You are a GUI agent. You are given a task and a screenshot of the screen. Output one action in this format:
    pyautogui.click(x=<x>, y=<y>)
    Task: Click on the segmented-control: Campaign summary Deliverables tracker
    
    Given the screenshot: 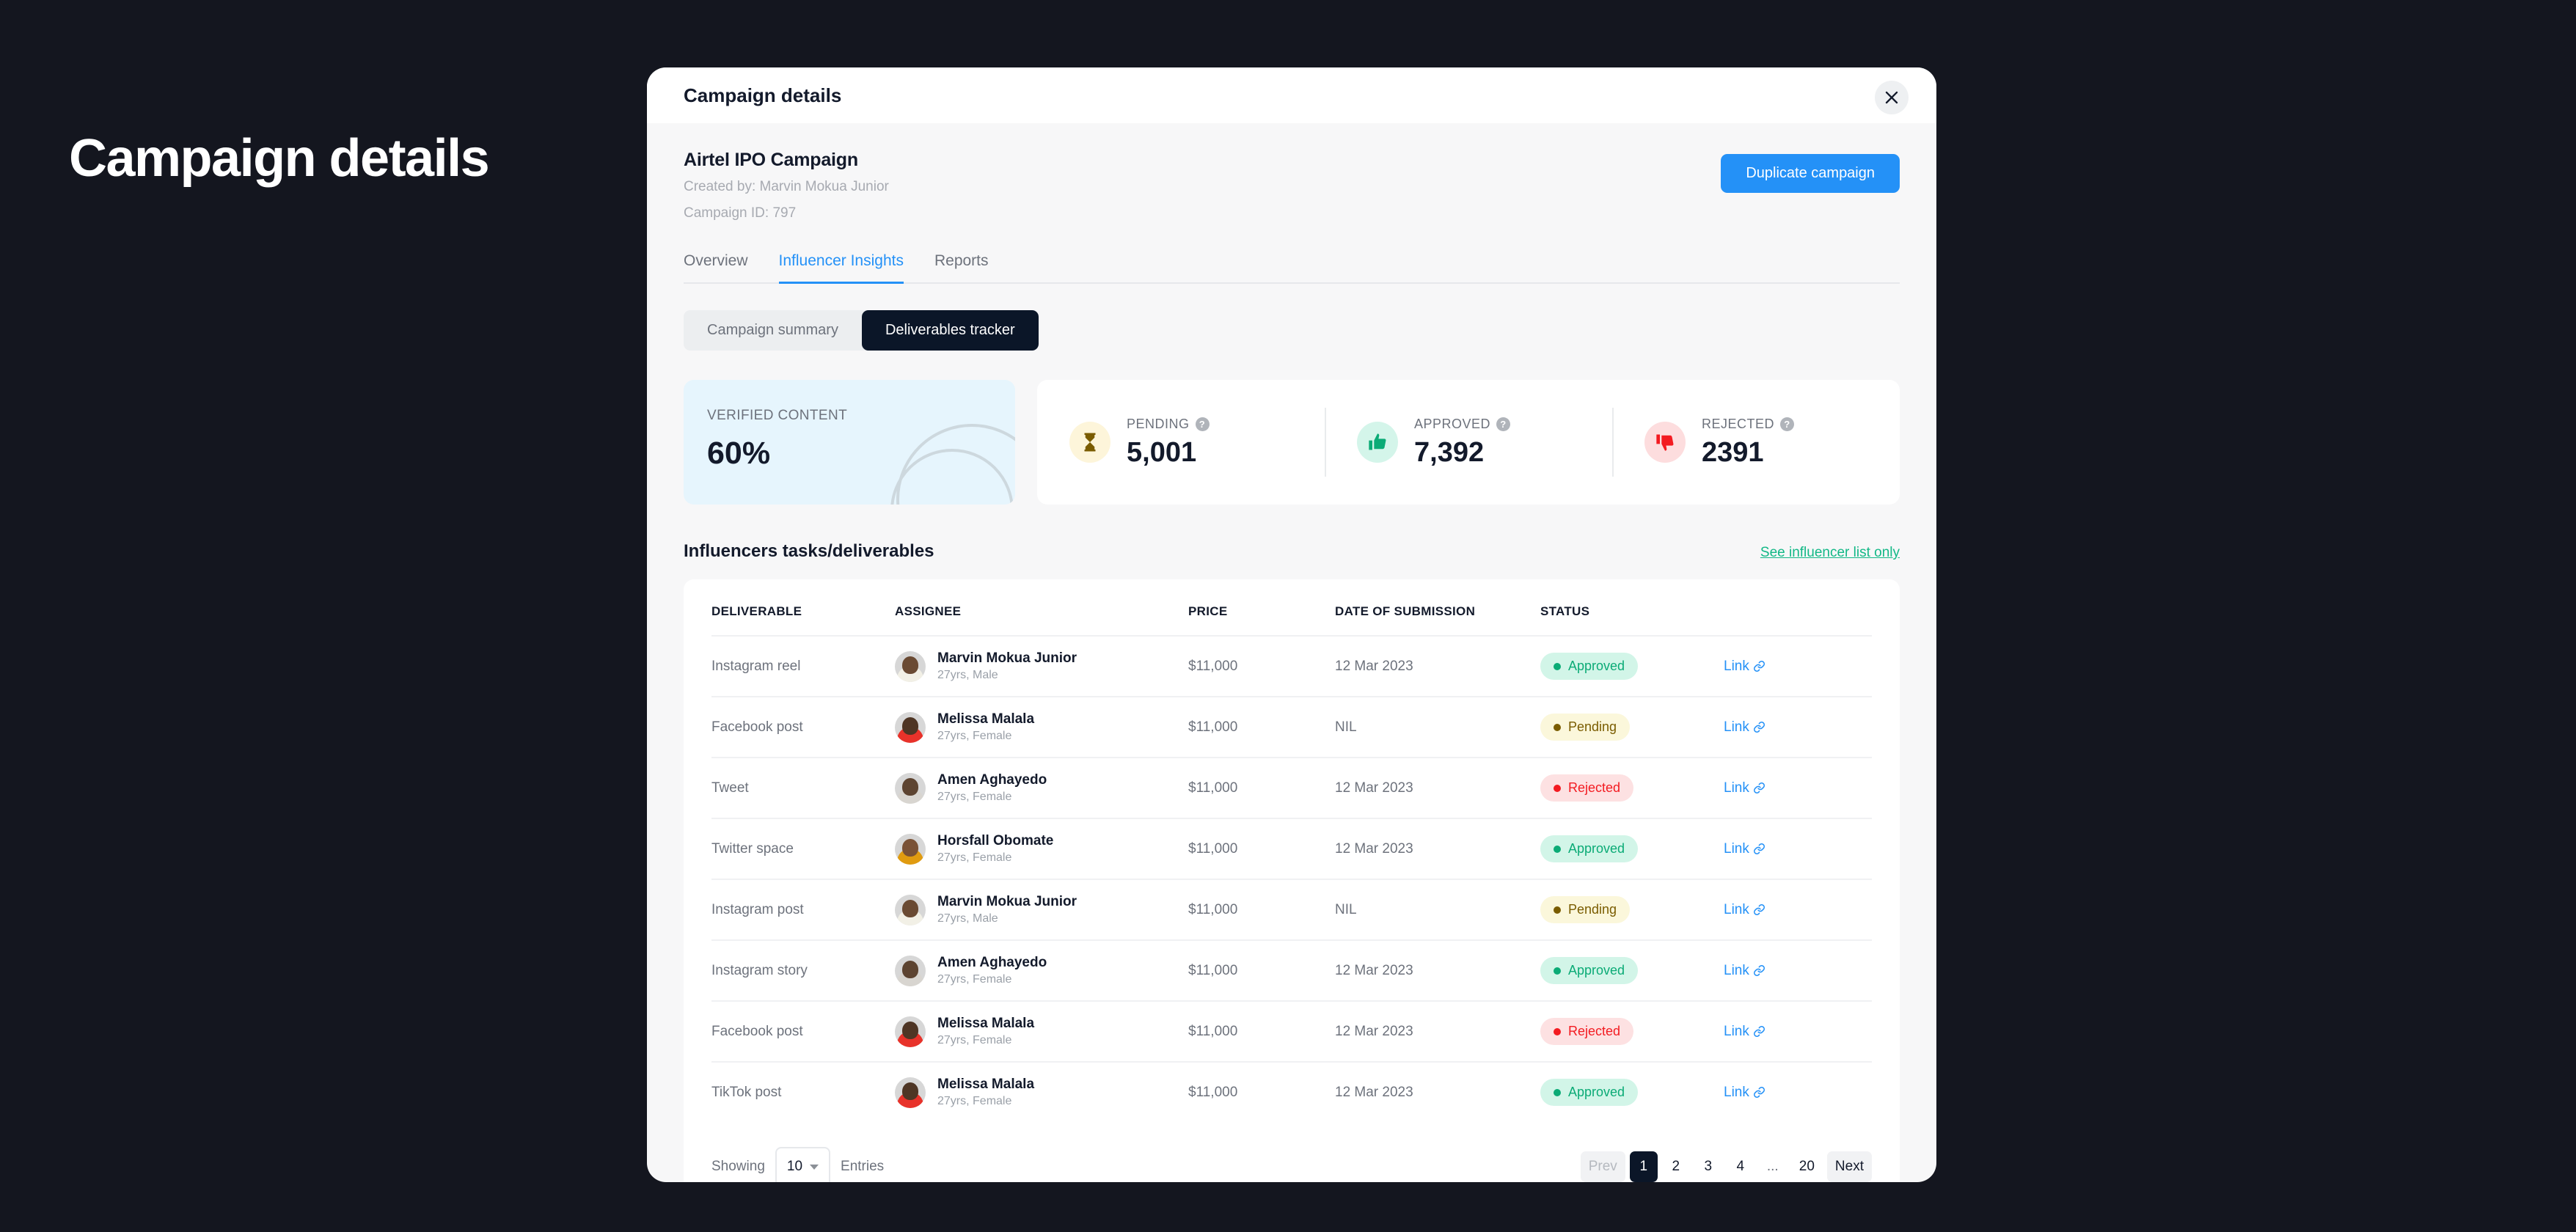 What is the action you would take?
    pyautogui.click(x=861, y=330)
    